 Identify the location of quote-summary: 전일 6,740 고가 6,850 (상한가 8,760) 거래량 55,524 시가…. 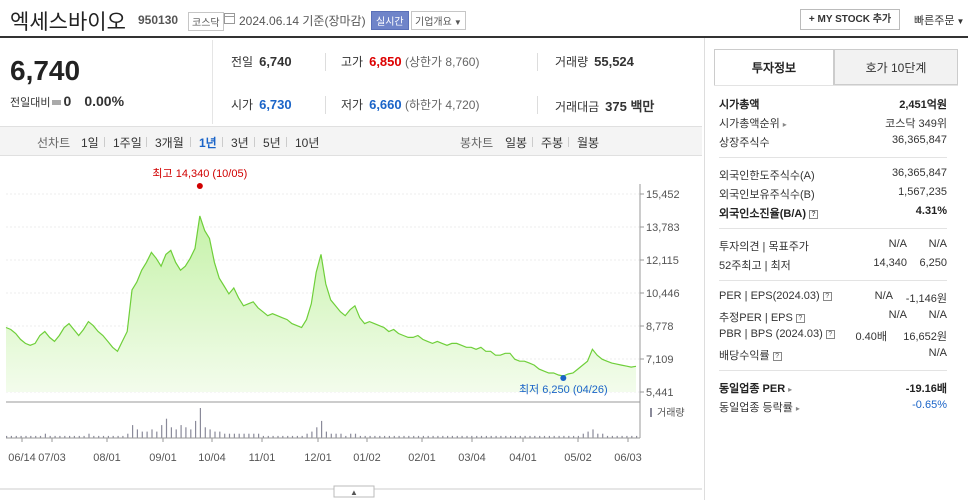
(457, 82).